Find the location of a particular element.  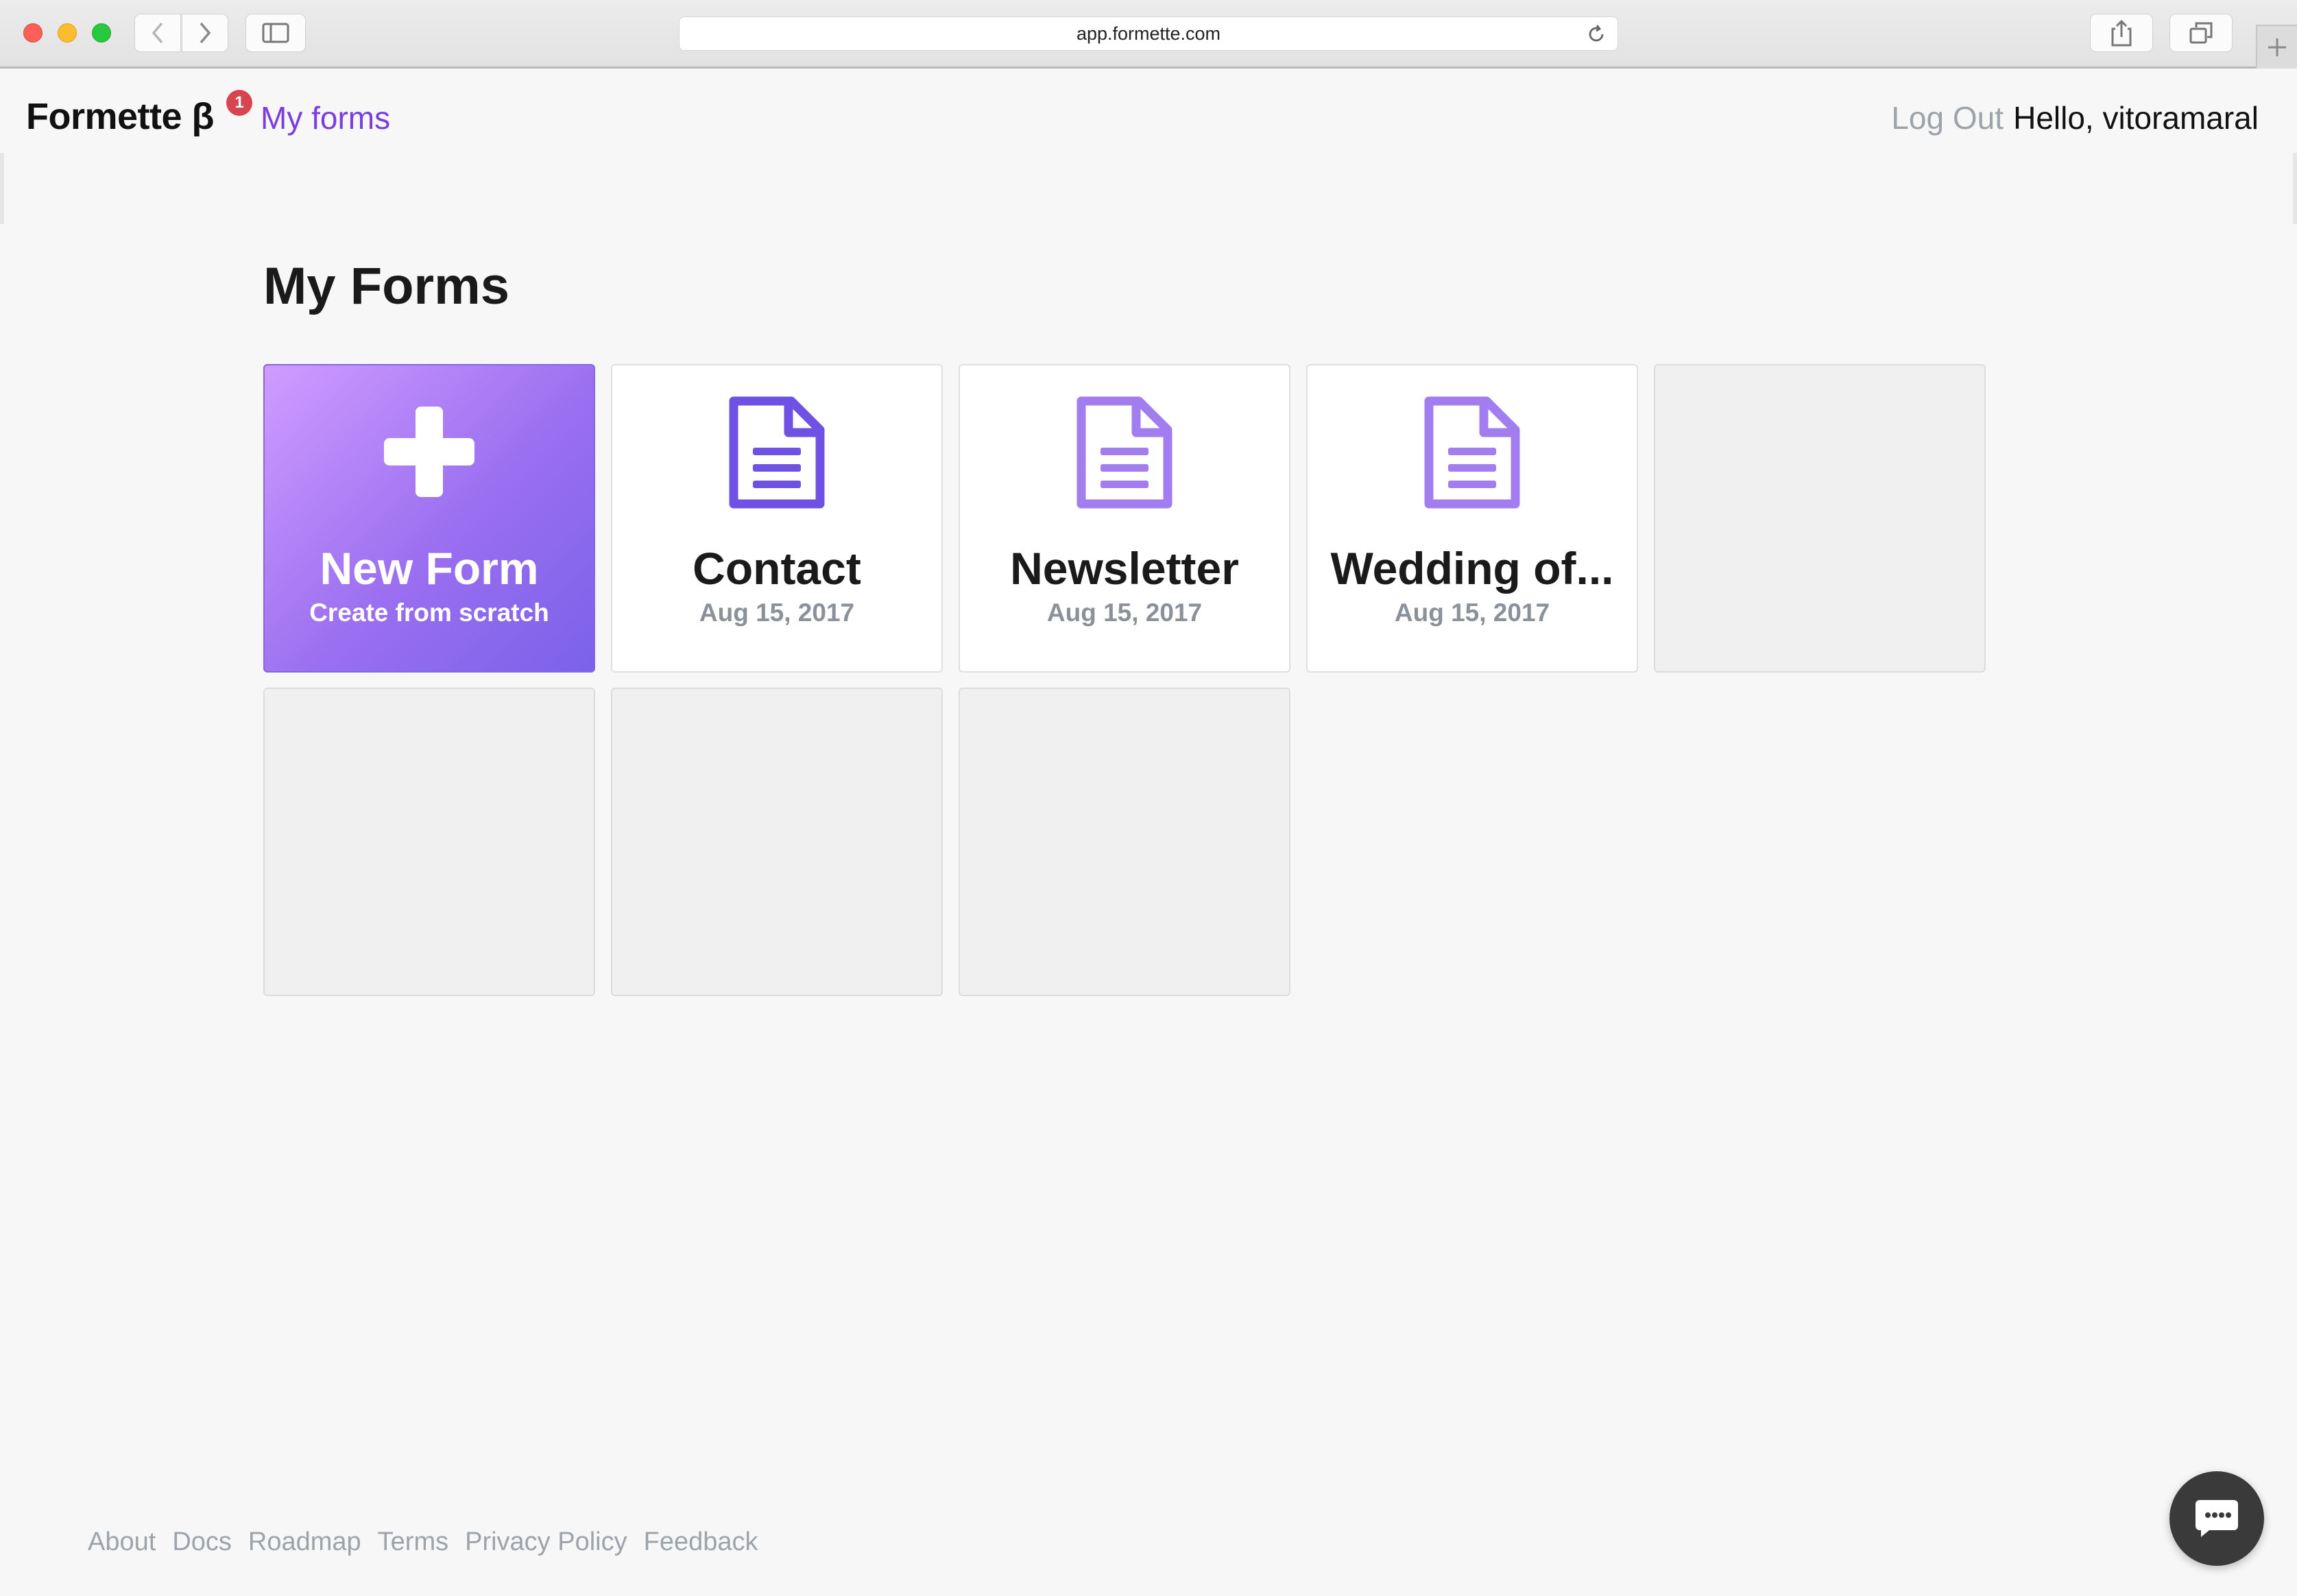

form-title: Newsletter is located at coordinates (1124, 568).